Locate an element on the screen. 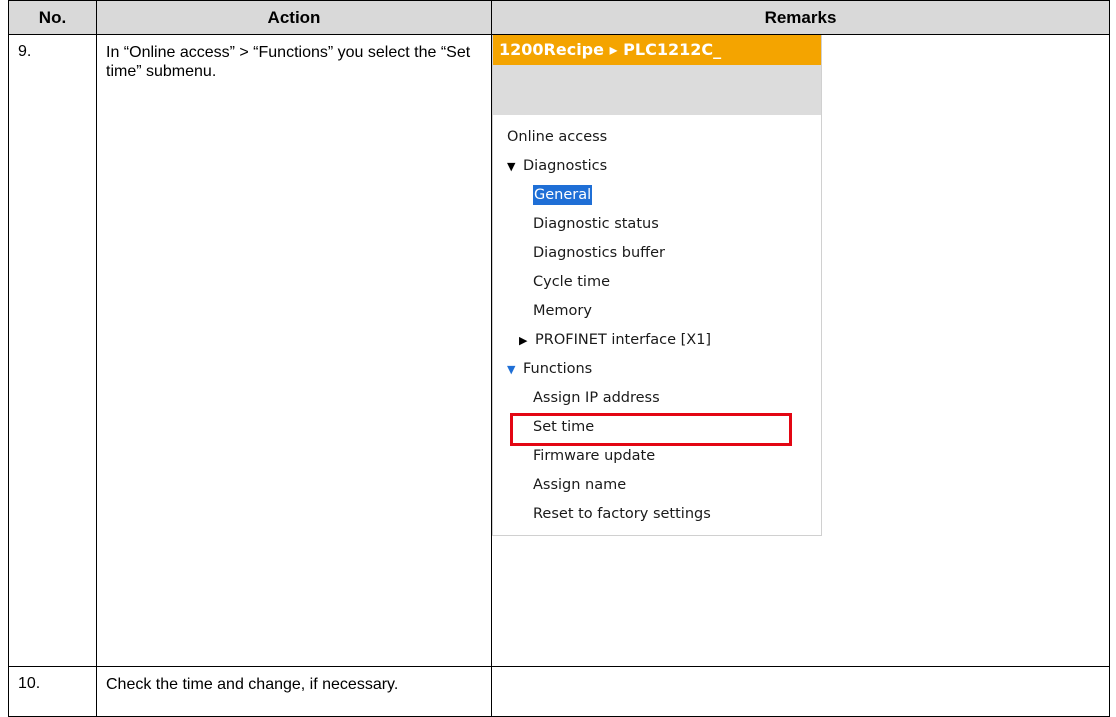  tree-item-online-access: Online access is located at coordinates (657, 137).